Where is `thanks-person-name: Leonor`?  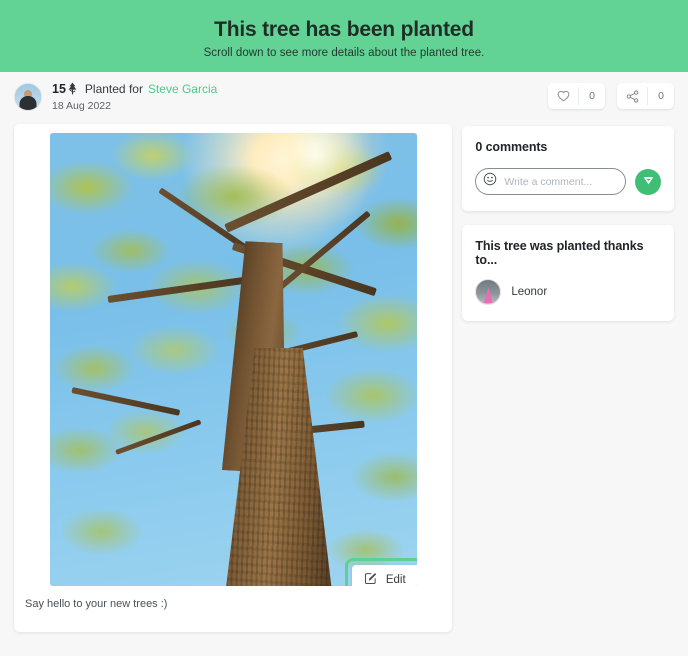 thanks-person-name: Leonor is located at coordinates (529, 292).